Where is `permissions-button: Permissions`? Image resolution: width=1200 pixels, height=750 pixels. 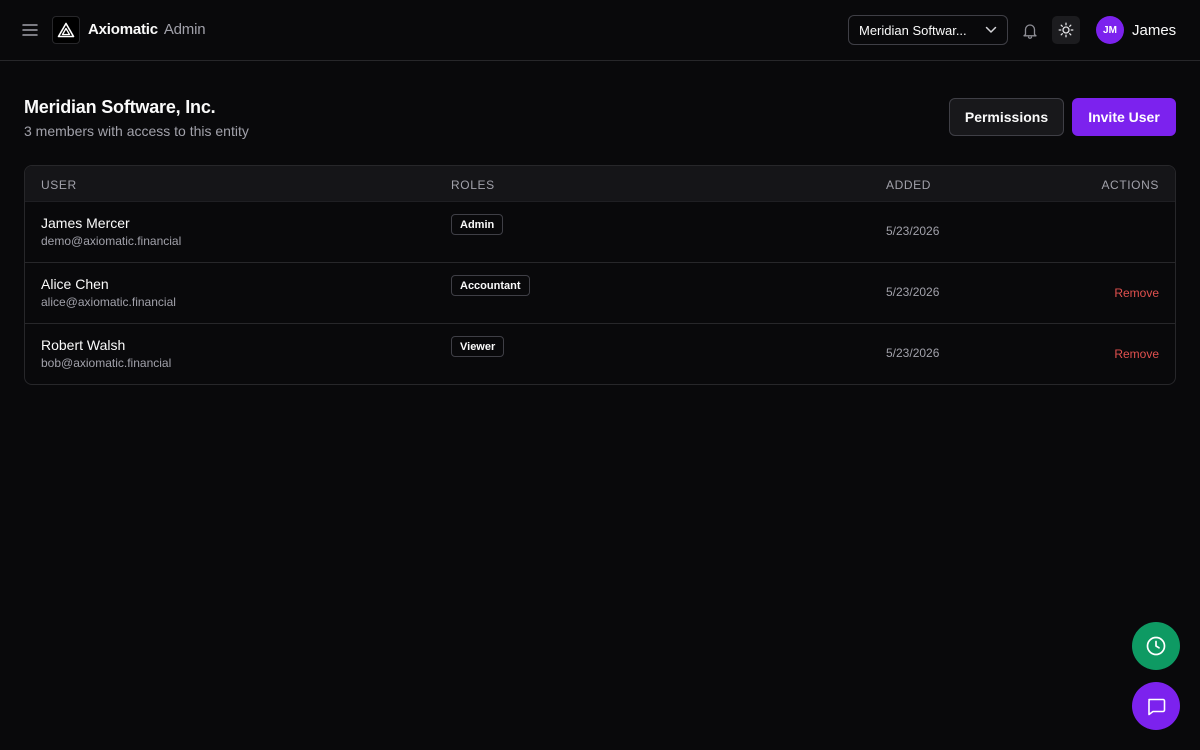 permissions-button: Permissions is located at coordinates (1006, 117).